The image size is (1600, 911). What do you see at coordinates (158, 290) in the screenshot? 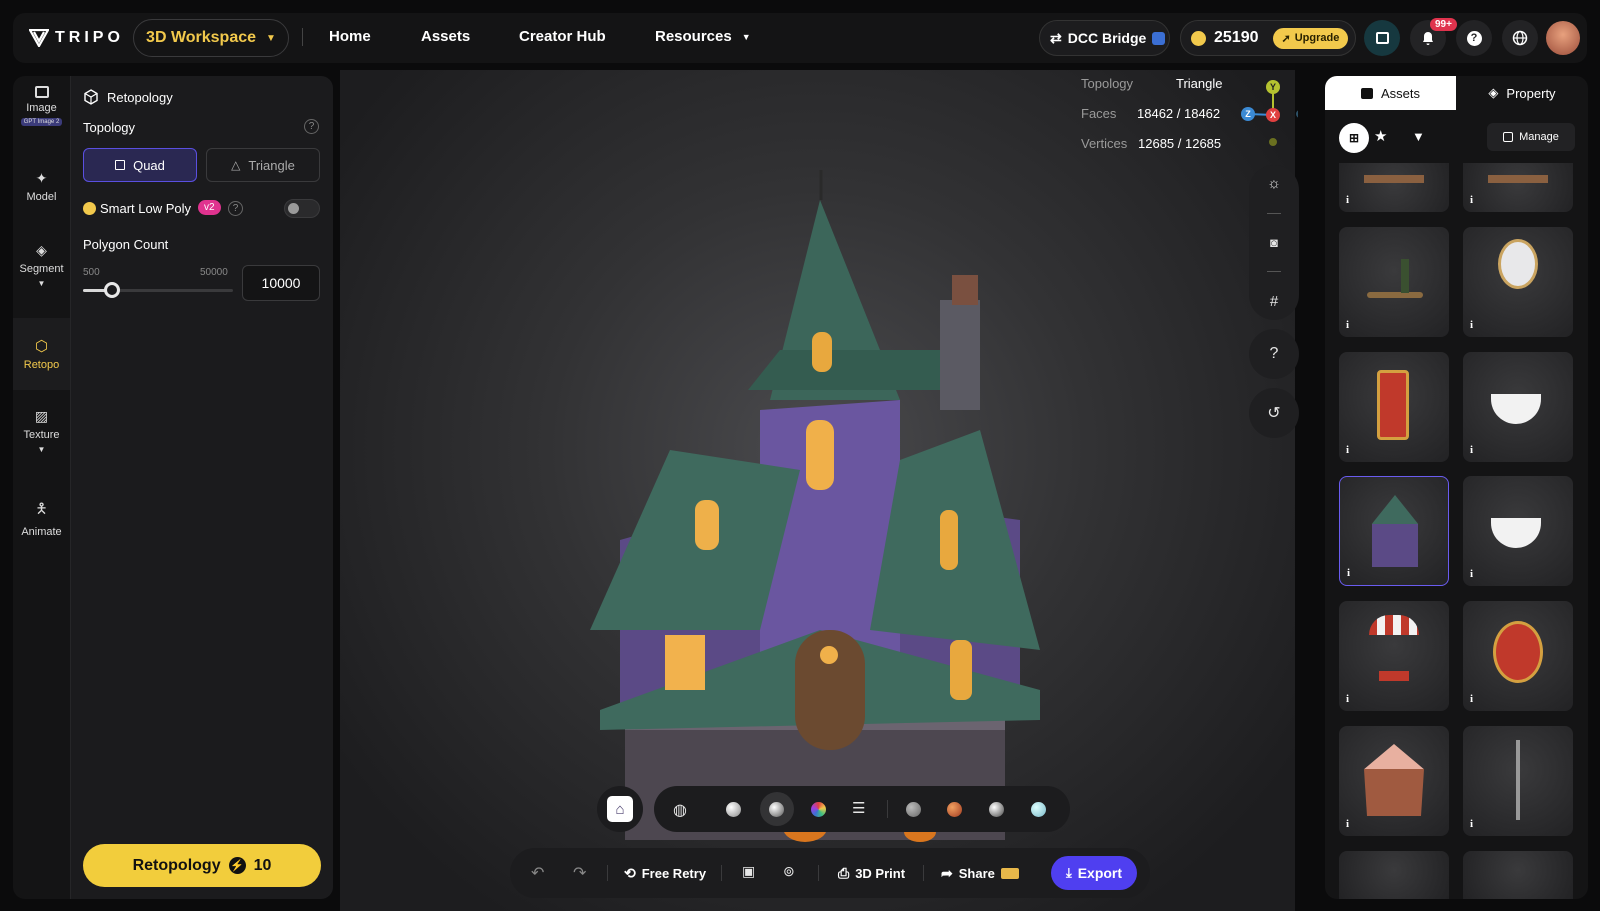
I see `polygon-count-slider` at bounding box center [158, 290].